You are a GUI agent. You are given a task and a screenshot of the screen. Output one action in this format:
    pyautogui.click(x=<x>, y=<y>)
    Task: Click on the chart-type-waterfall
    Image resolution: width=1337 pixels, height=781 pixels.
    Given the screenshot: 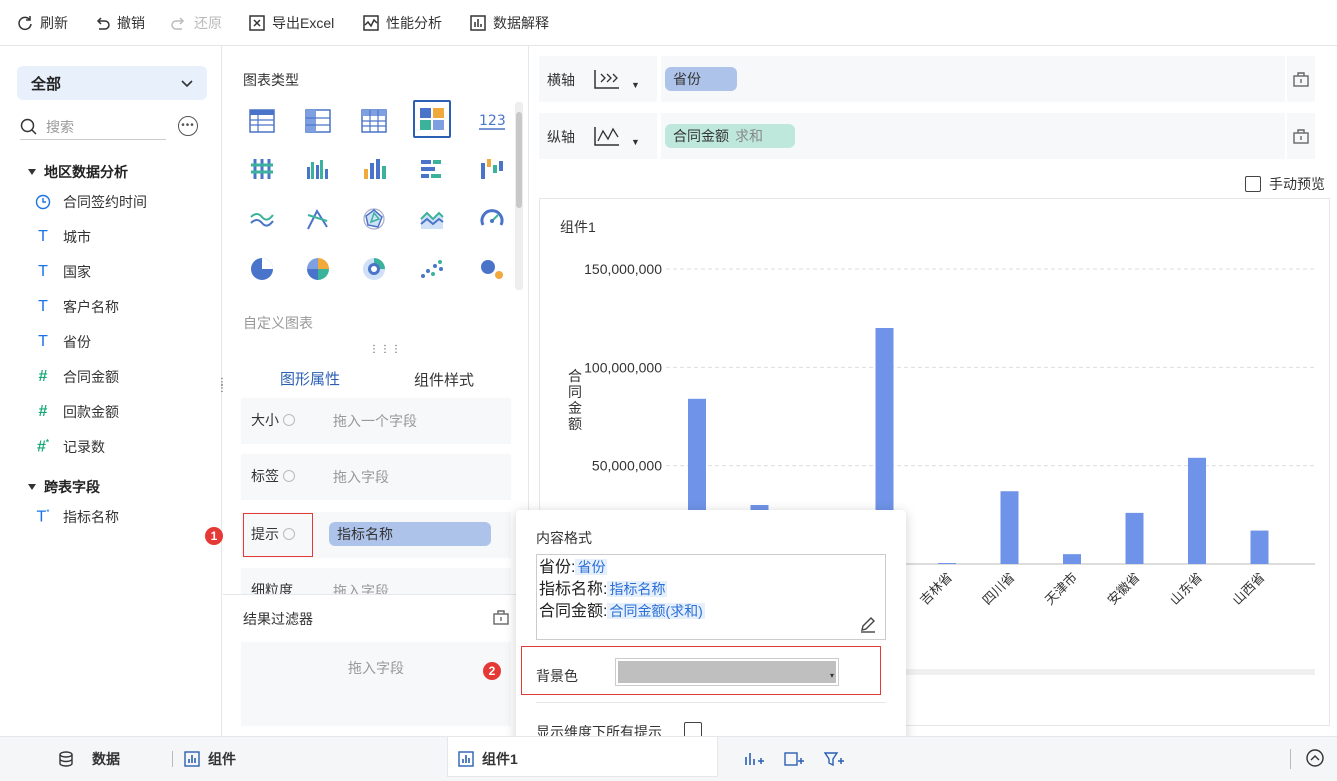 What is the action you would take?
    pyautogui.click(x=492, y=169)
    